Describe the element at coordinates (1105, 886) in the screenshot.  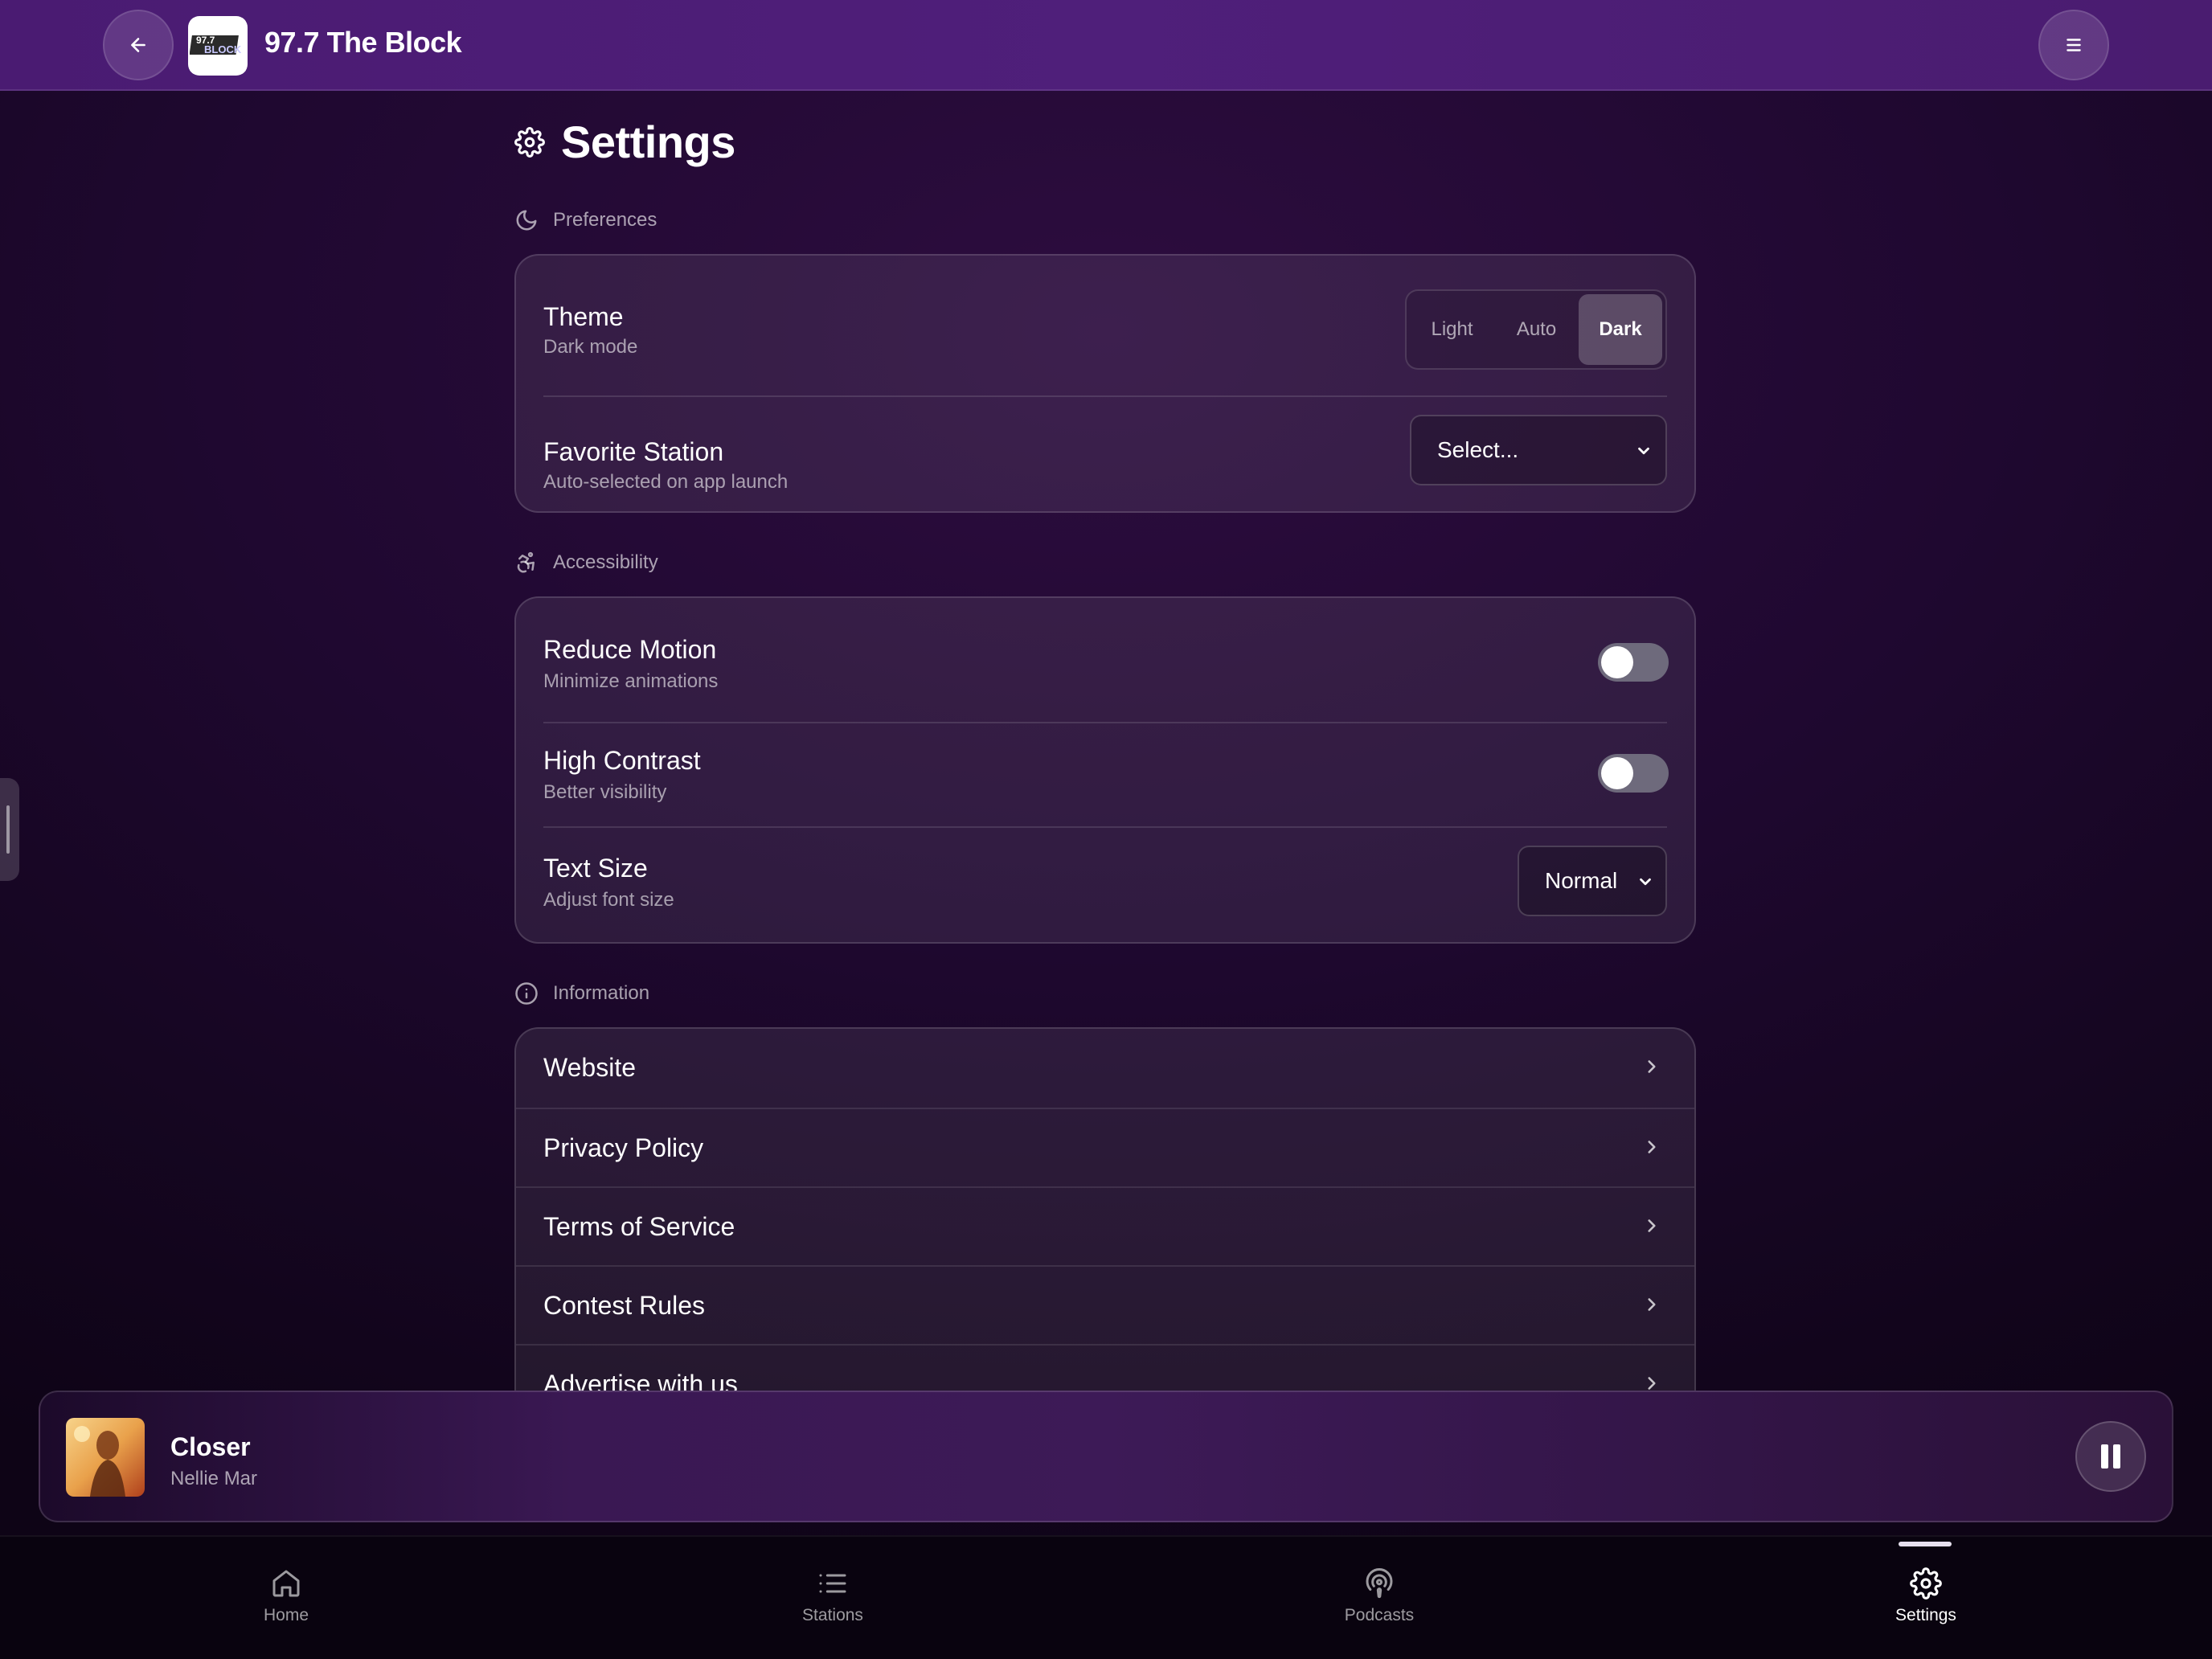
I see `text-size-row: Text Size Adjust font size` at that location.